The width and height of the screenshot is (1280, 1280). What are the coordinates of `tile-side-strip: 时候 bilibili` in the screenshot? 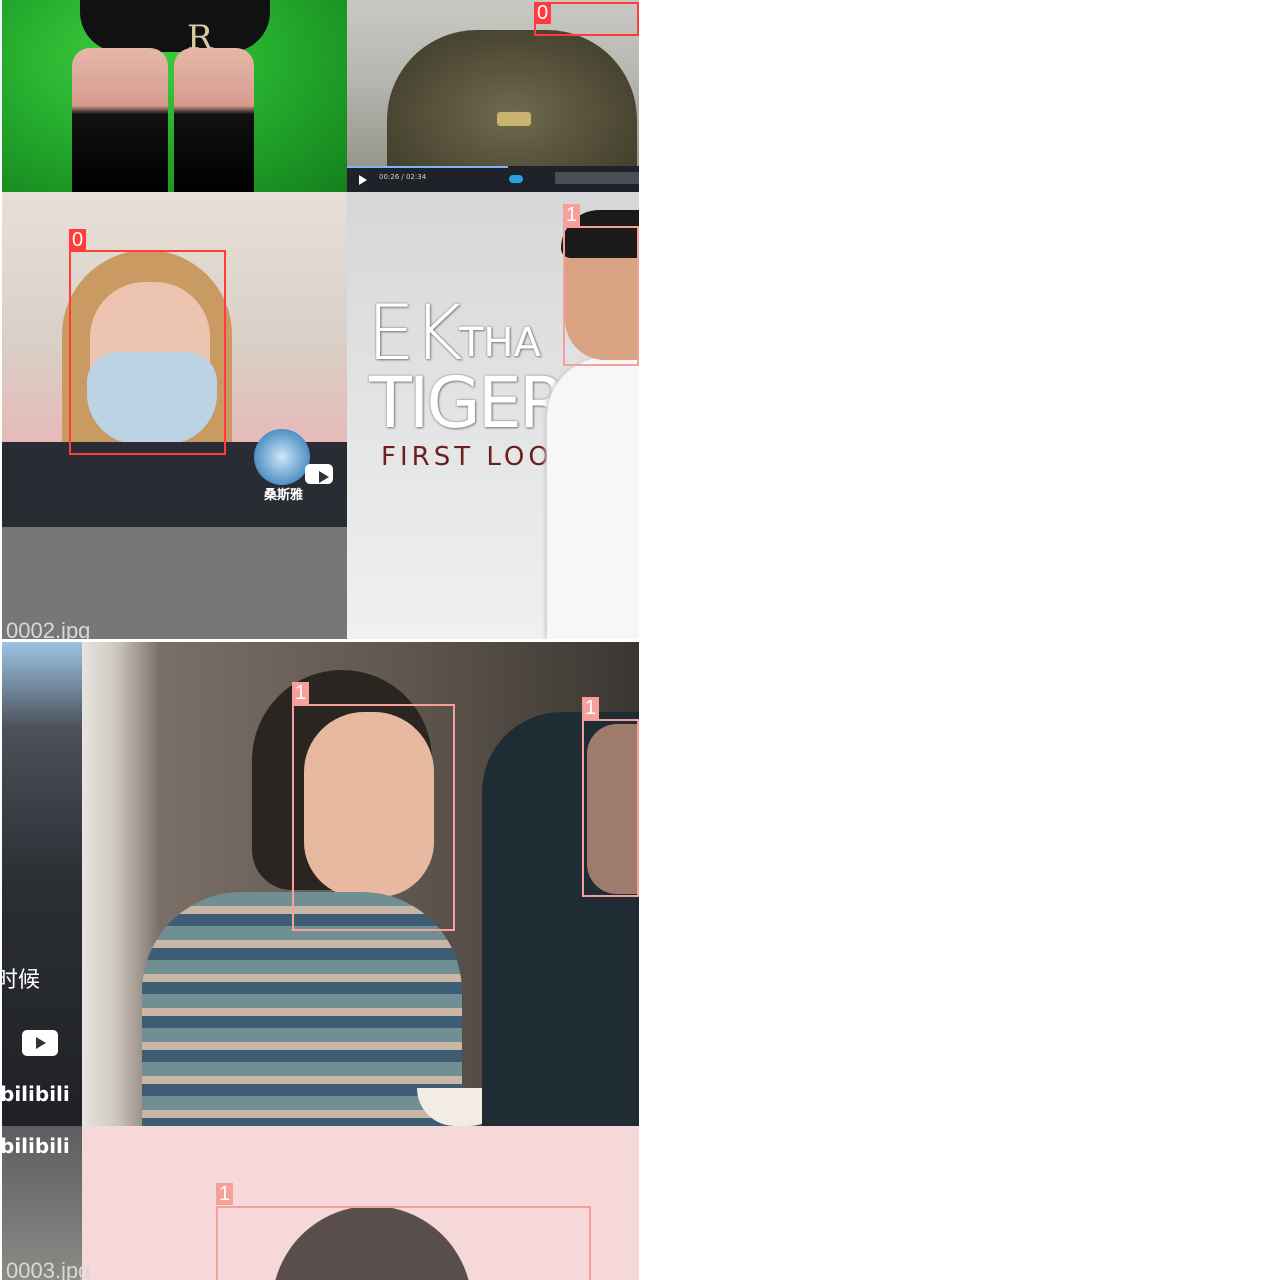 It's located at (42, 884).